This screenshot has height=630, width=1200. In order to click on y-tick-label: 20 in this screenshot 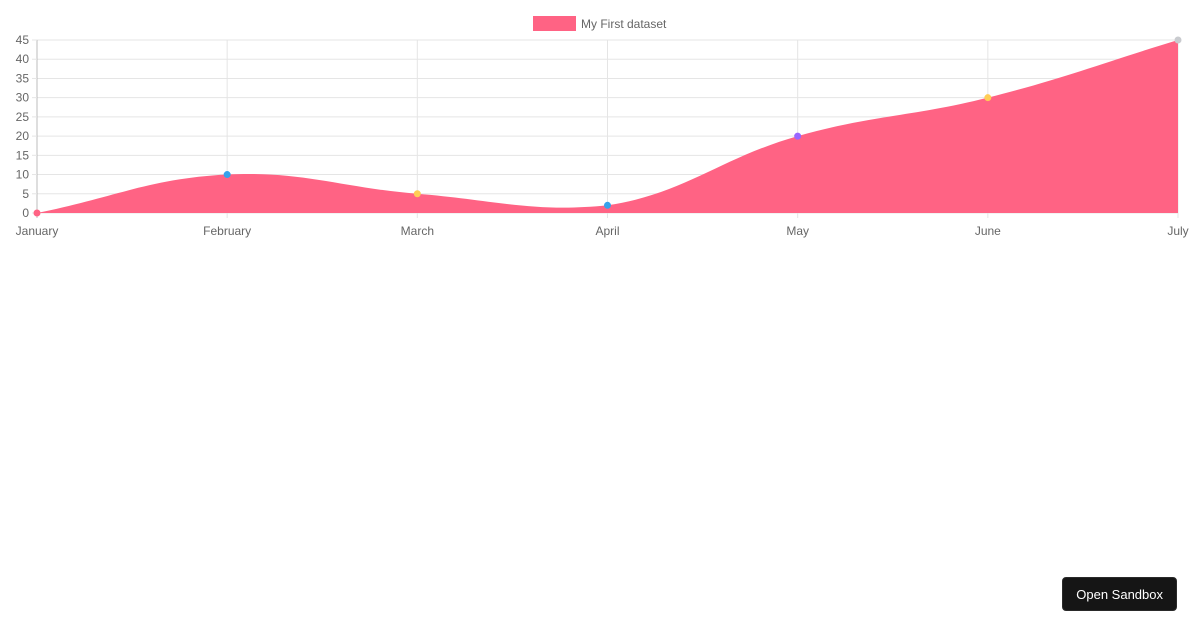, I will do `click(23, 136)`.